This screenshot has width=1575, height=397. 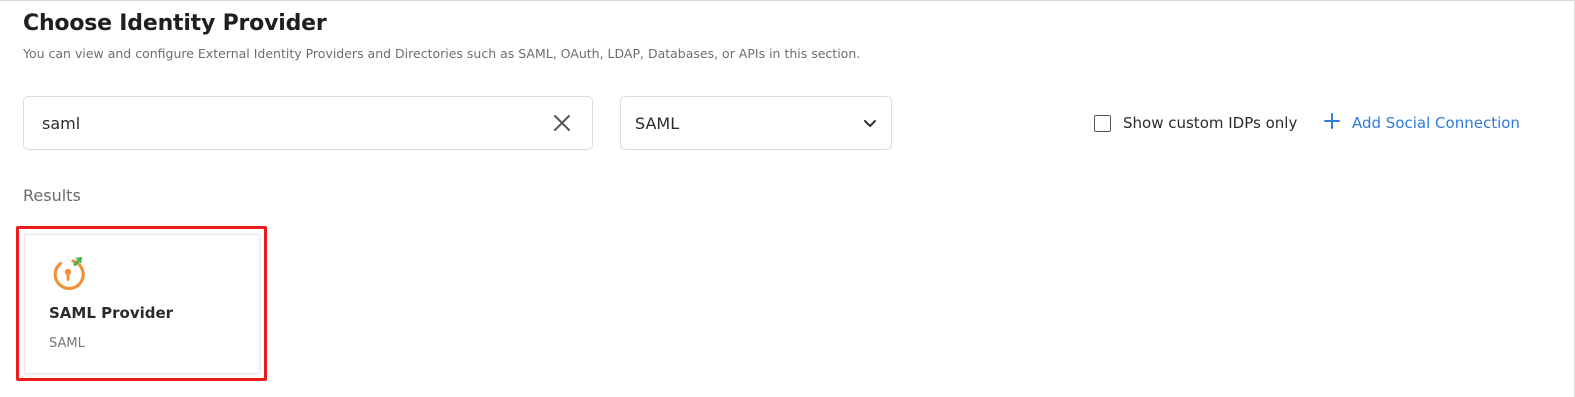 I want to click on add-social-connection-button: Add Social Connection, so click(x=1422, y=123).